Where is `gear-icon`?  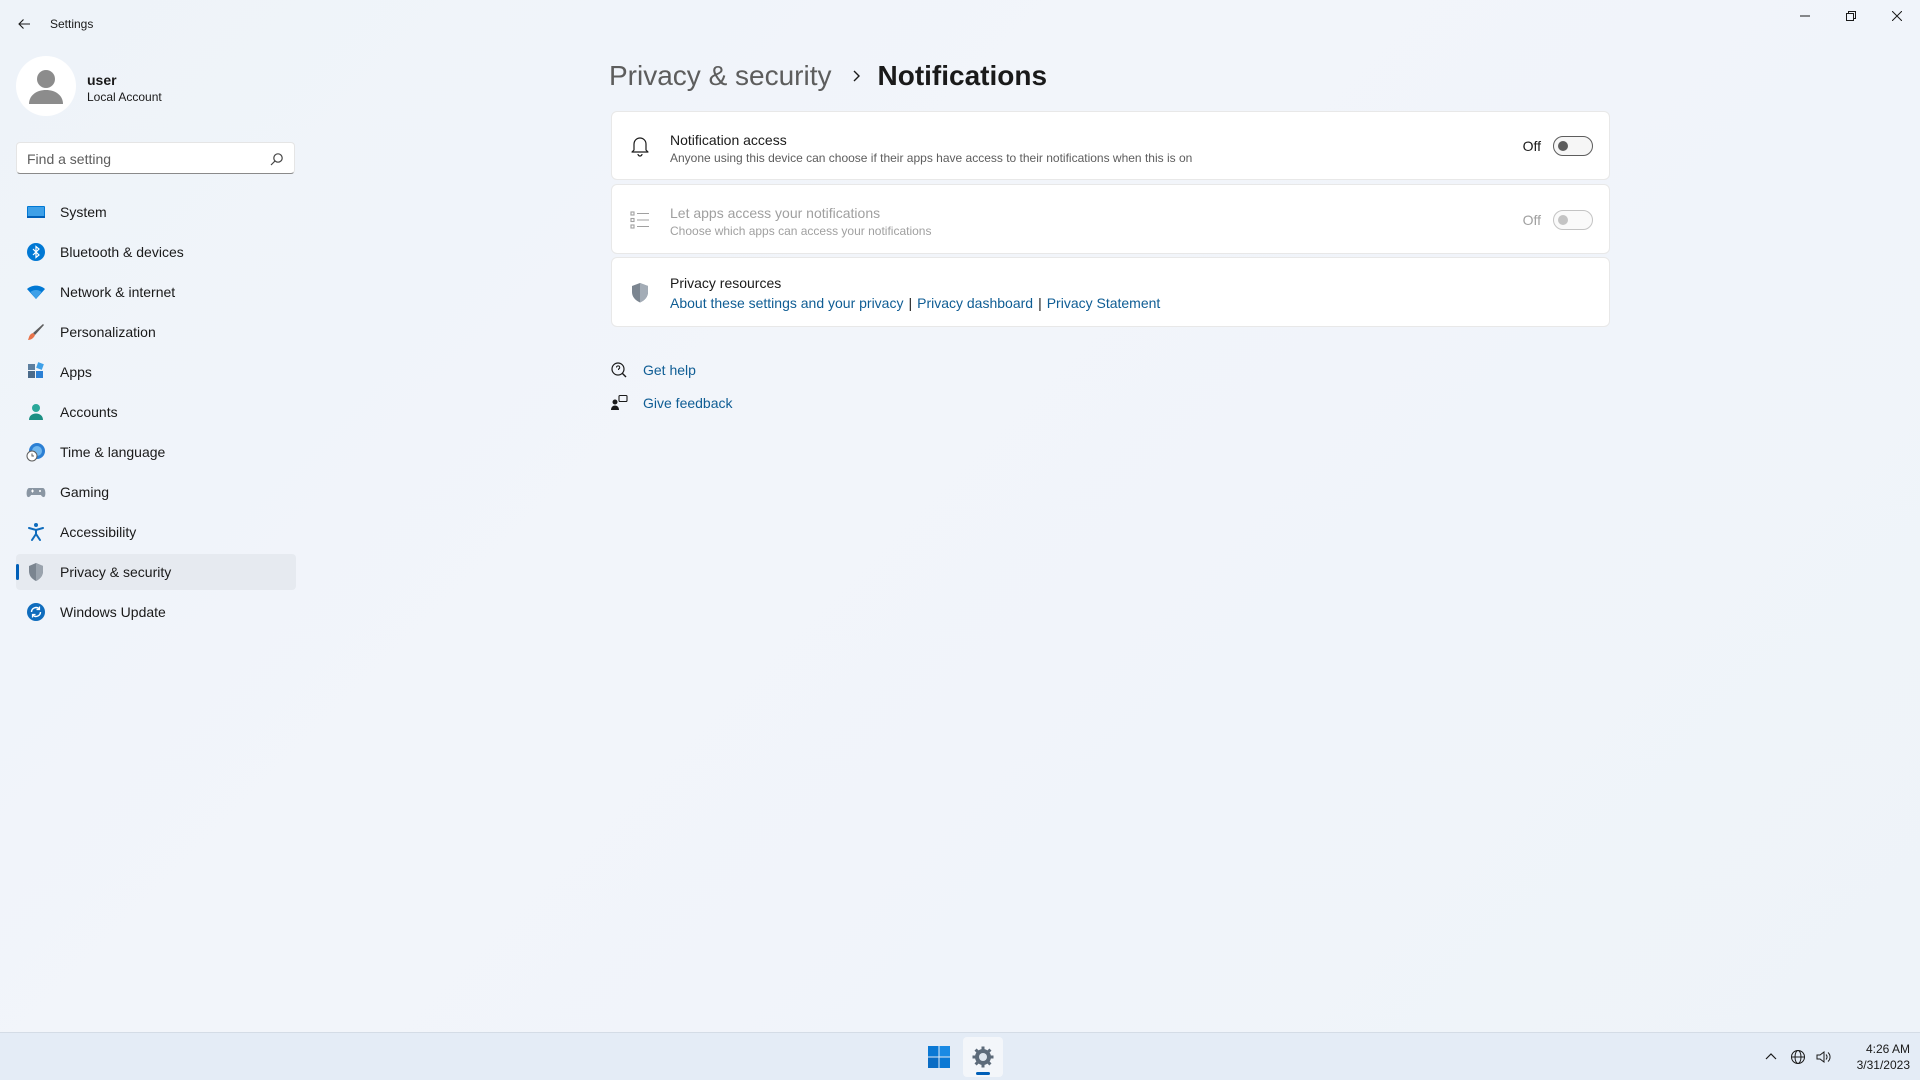
gear-icon is located at coordinates (983, 1057).